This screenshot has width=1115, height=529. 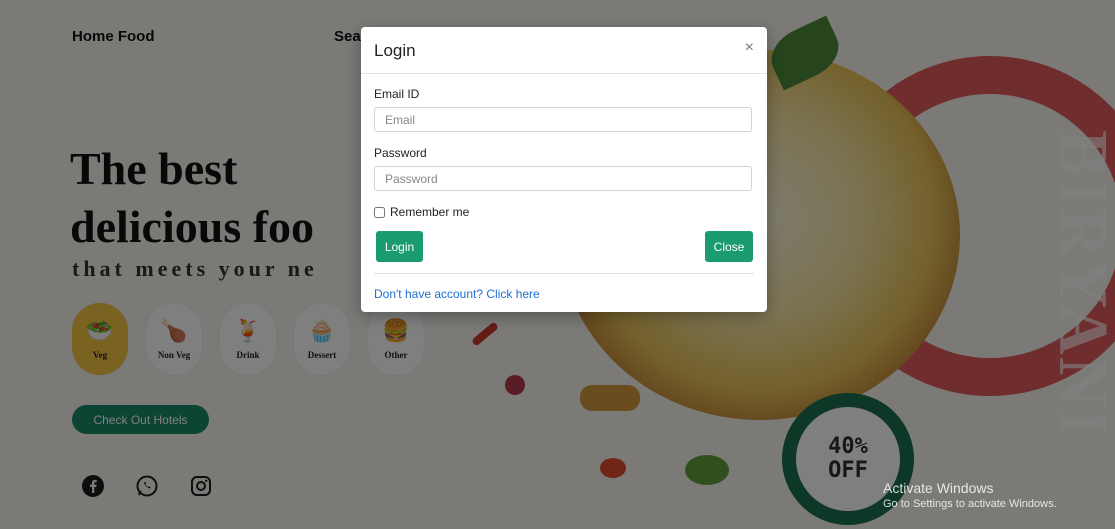 What do you see at coordinates (399, 246) in the screenshot?
I see `login-button: Login` at bounding box center [399, 246].